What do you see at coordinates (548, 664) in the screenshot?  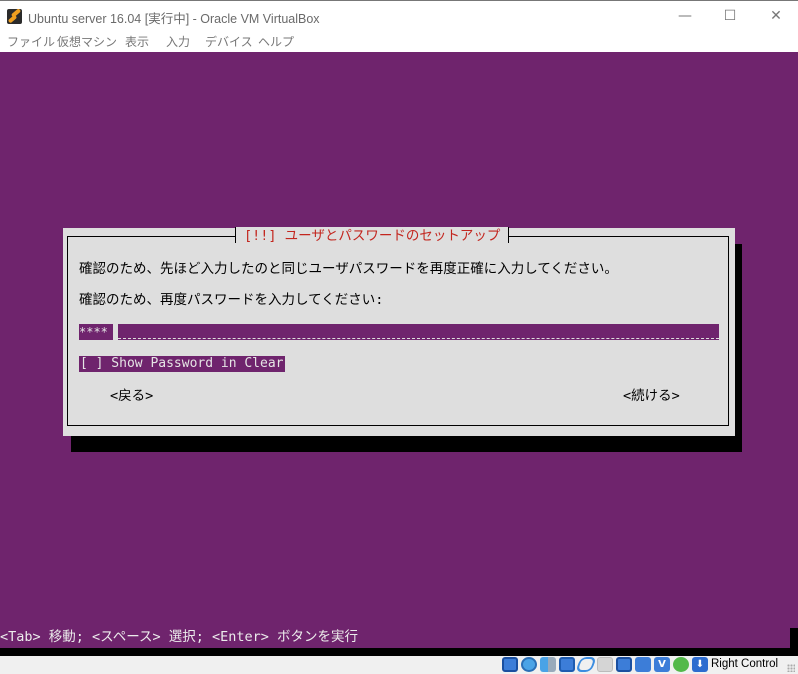 I see `audio-icon` at bounding box center [548, 664].